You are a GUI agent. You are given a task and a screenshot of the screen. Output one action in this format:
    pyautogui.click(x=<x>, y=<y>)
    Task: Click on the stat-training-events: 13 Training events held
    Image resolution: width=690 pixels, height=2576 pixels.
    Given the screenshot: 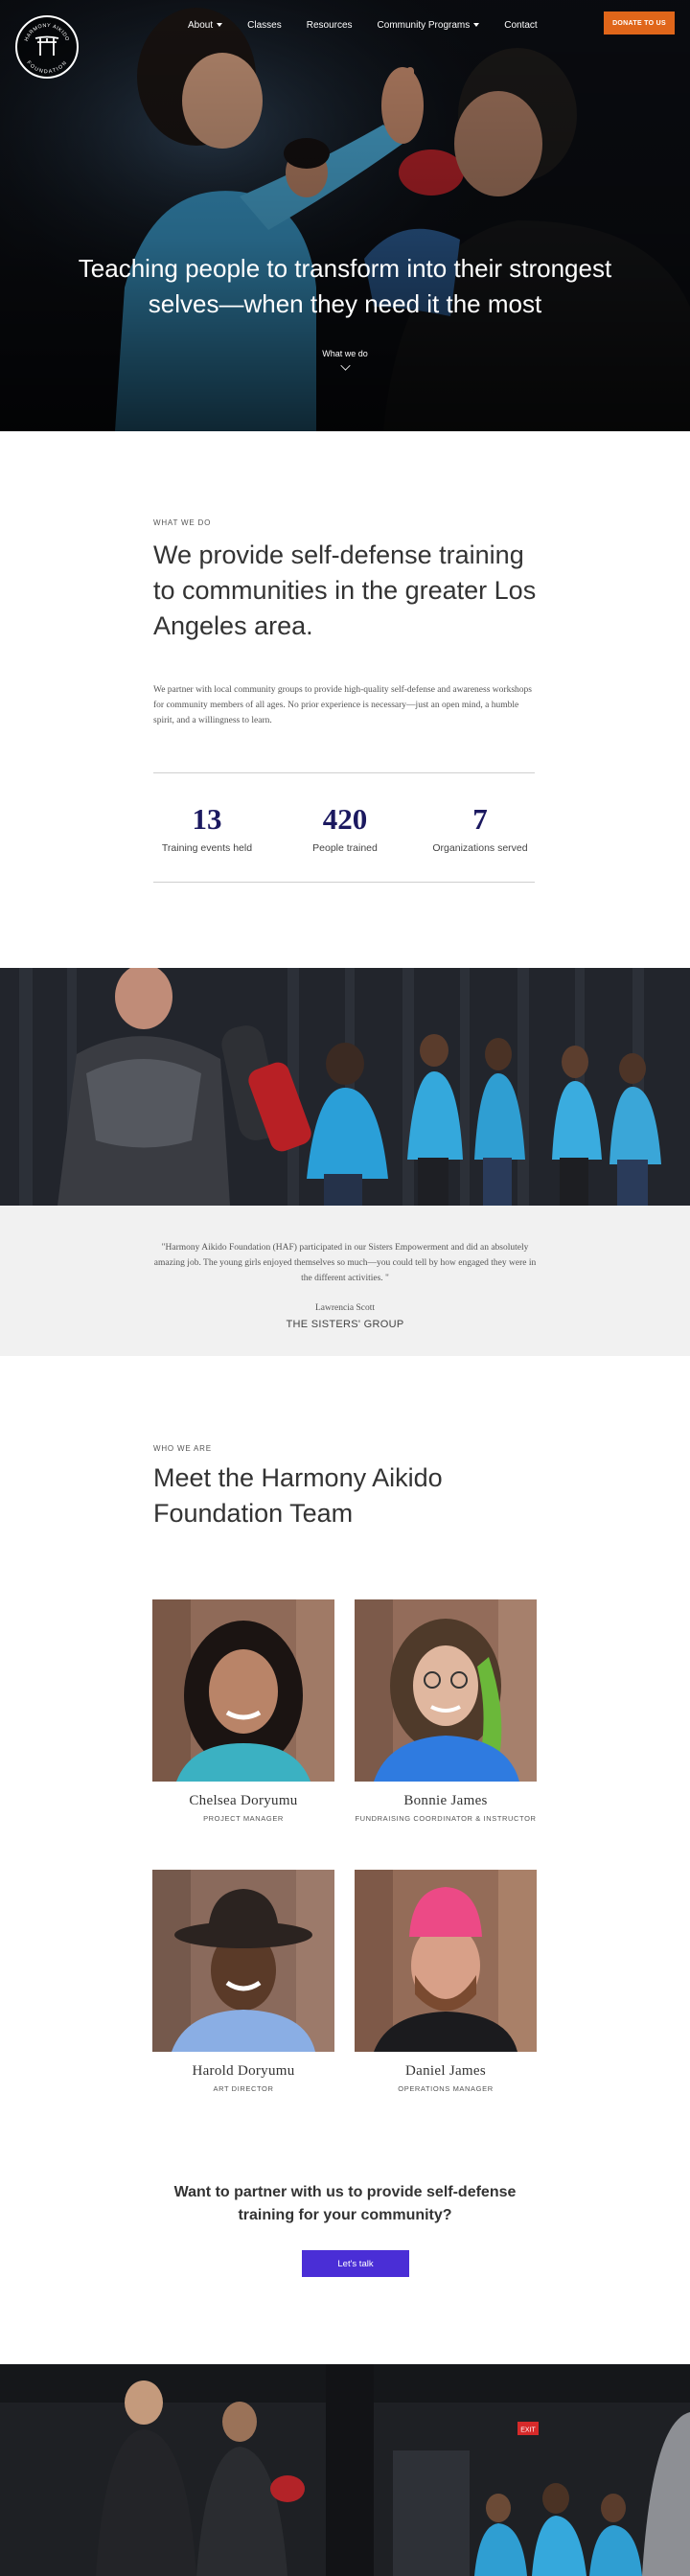 What is the action you would take?
    pyautogui.click(x=207, y=828)
    